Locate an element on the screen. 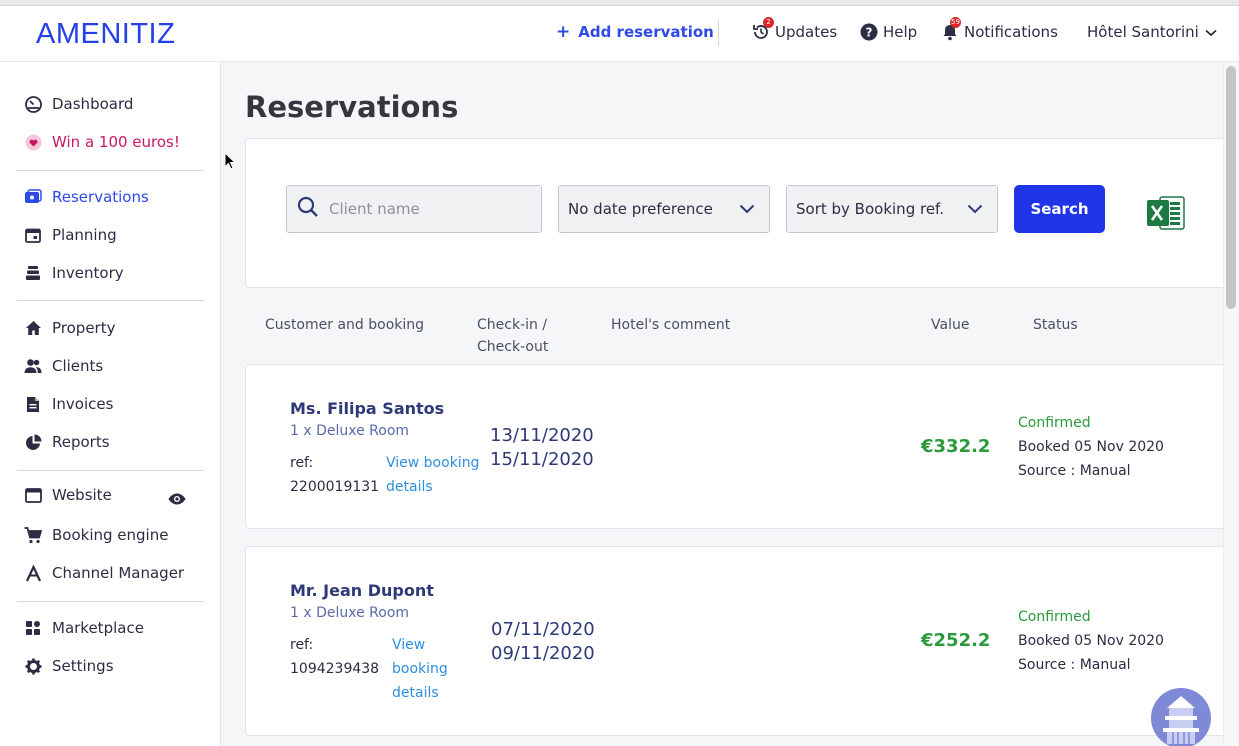  page-title: Reservations is located at coordinates (352, 107).